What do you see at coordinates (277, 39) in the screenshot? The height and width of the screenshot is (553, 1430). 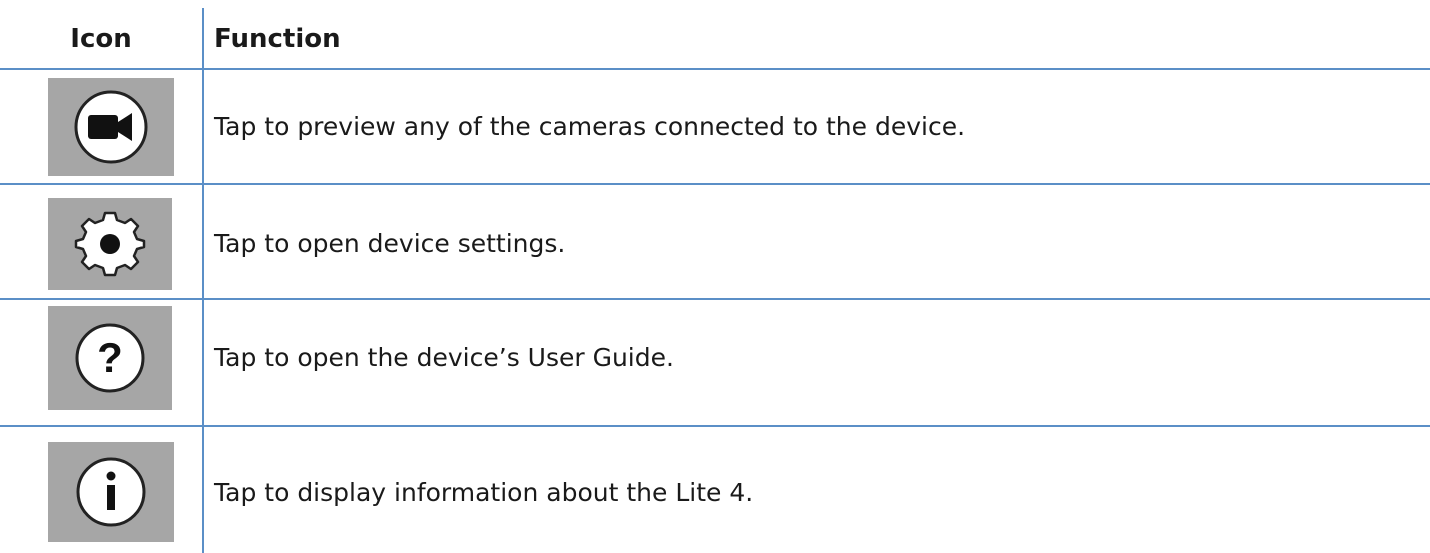 I see `header-function-column: Function` at bounding box center [277, 39].